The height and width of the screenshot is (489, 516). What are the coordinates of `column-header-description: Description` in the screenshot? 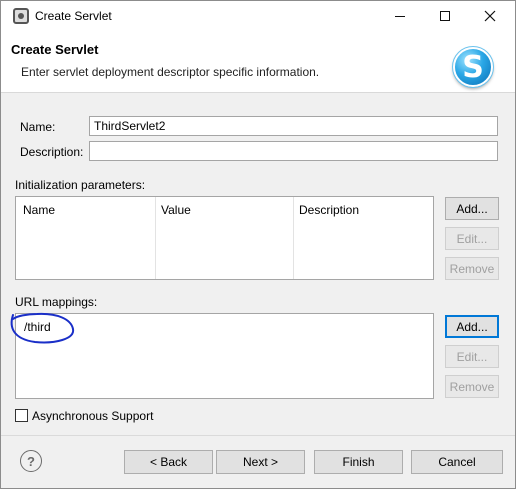 It's located at (329, 210).